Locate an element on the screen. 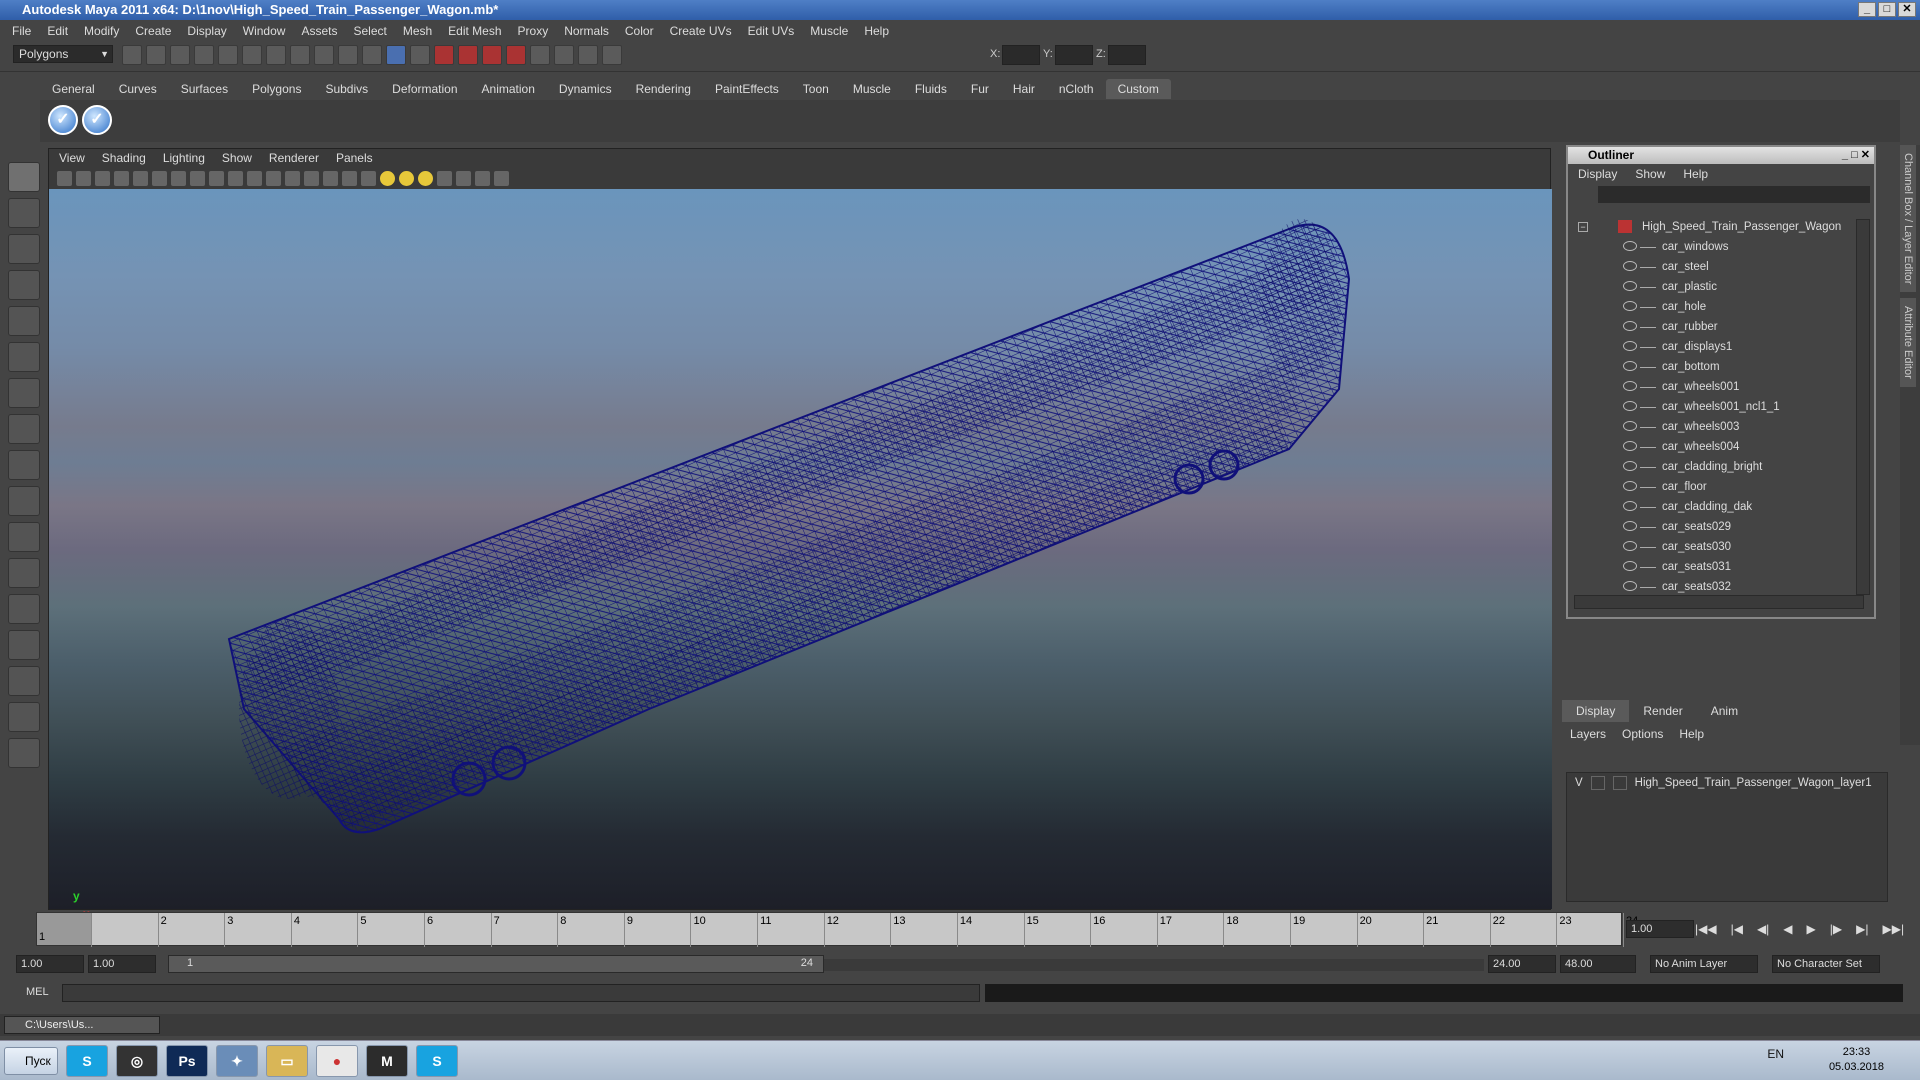 The height and width of the screenshot is (1080, 1920). outliner-item: car_steel is located at coordinates (1716, 267).